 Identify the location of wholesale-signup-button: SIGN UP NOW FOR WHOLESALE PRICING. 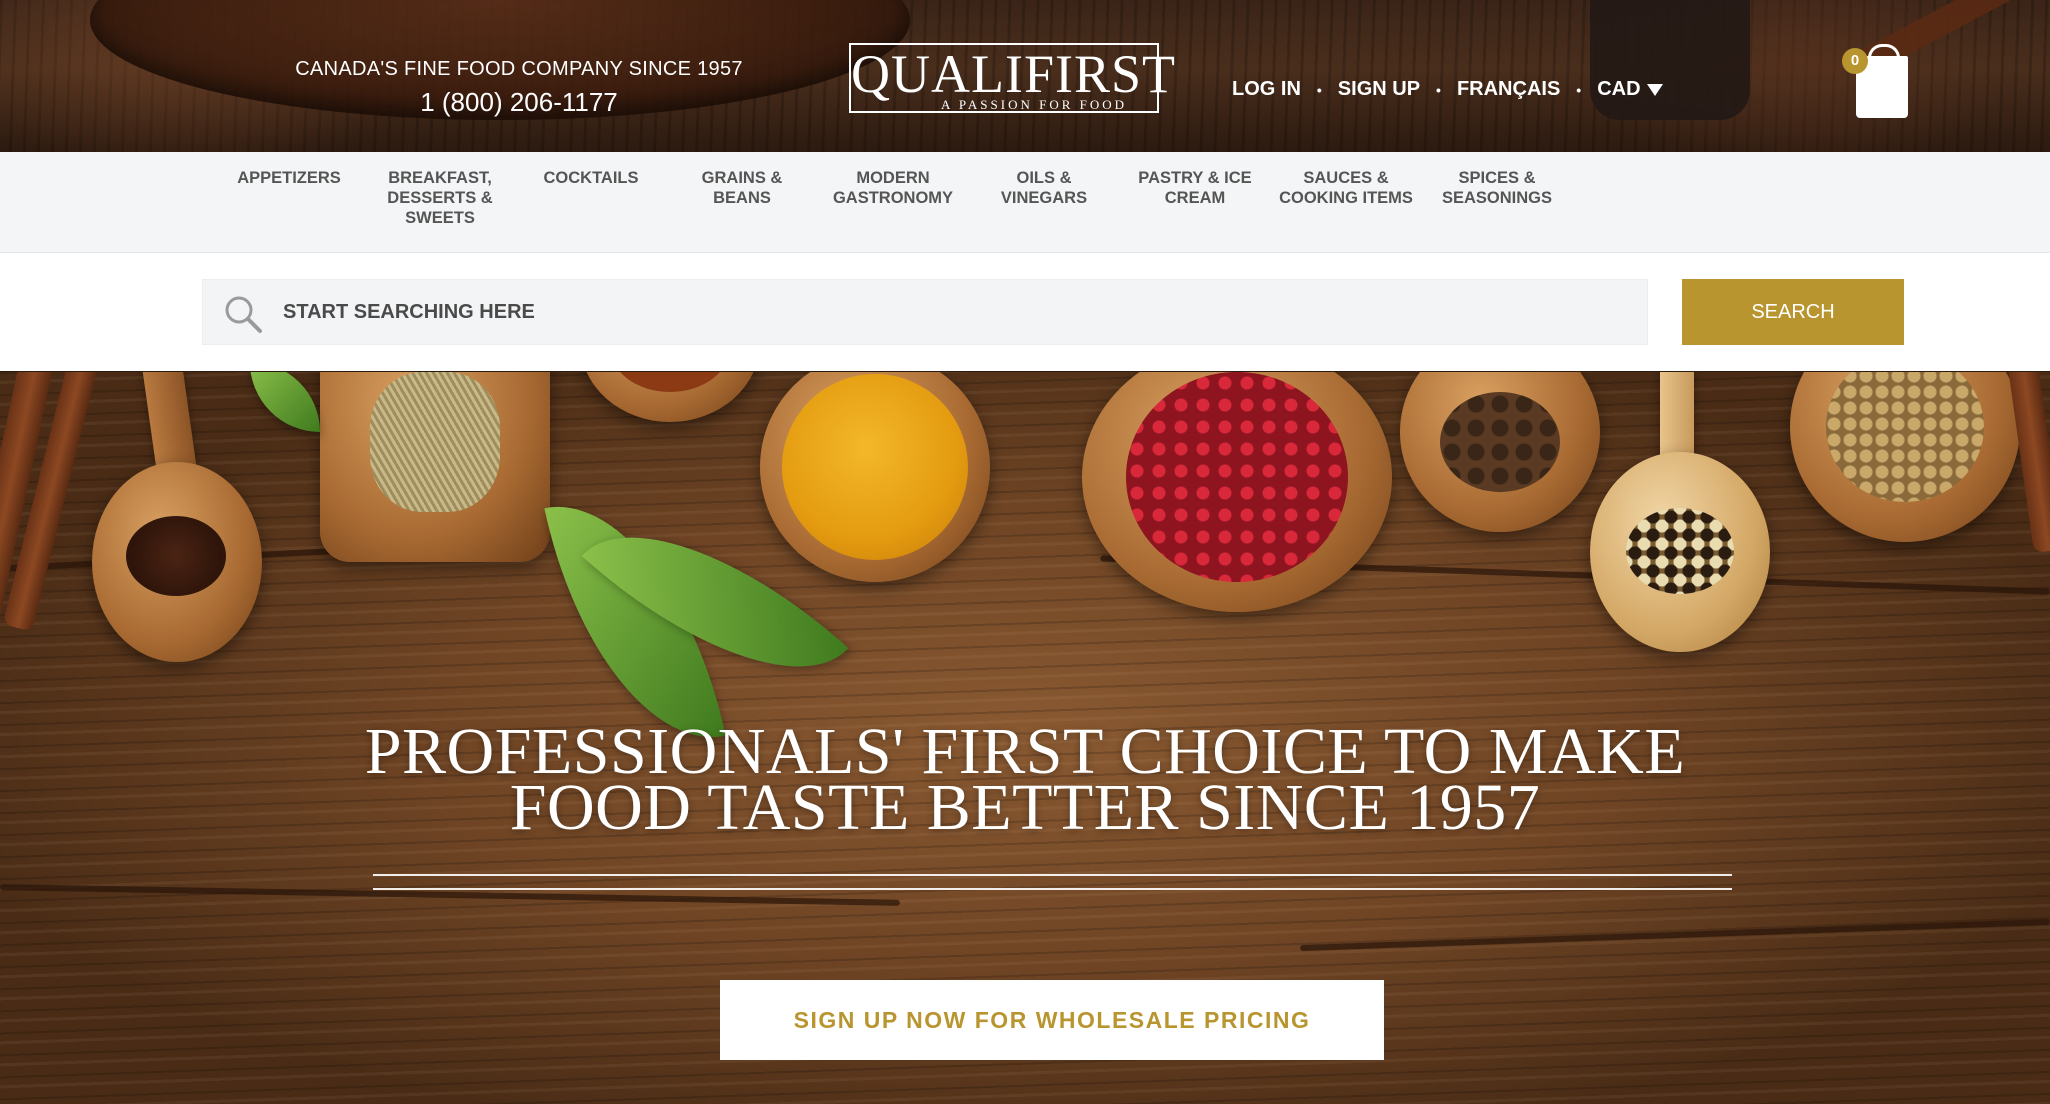
(1052, 1020).